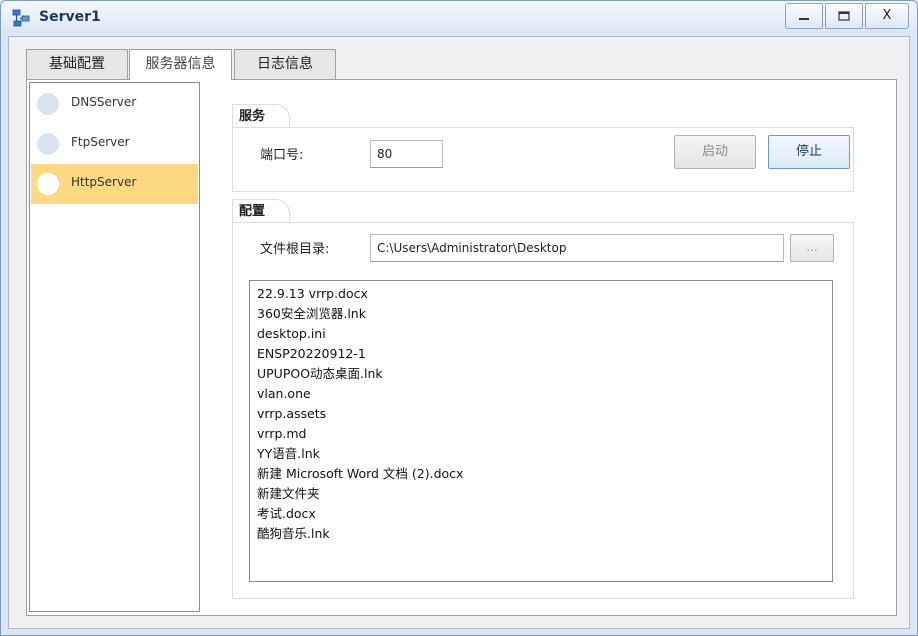  What do you see at coordinates (541, 474) in the screenshot?
I see `list-item: 新建 Microsoft Word 文档 (2).docx` at bounding box center [541, 474].